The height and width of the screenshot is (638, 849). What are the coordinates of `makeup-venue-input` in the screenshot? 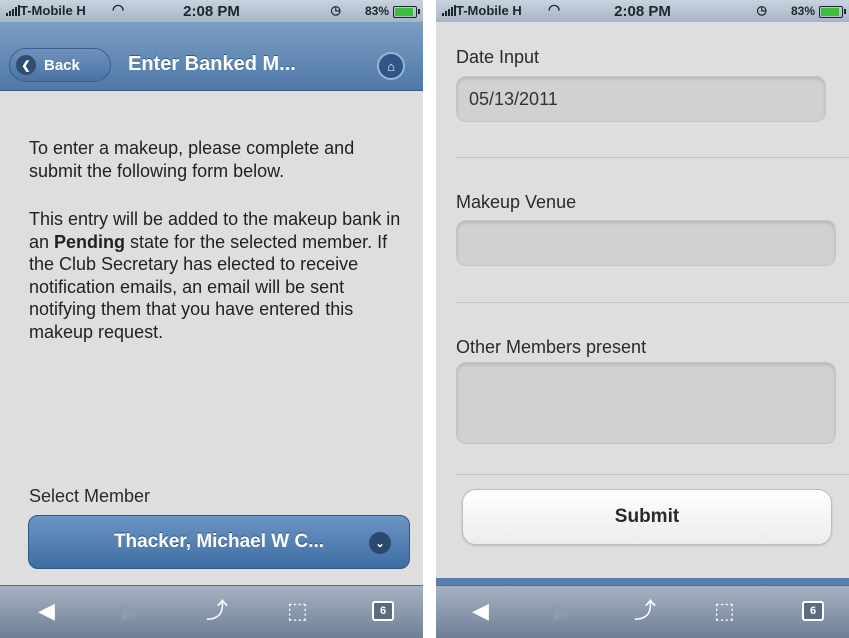 It's located at (646, 243).